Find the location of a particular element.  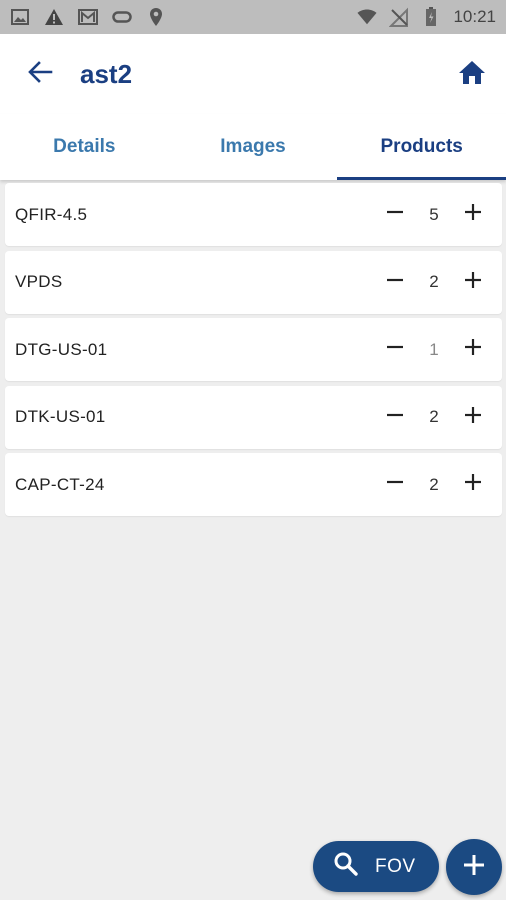

status-icons-left is located at coordinates (88, 17).